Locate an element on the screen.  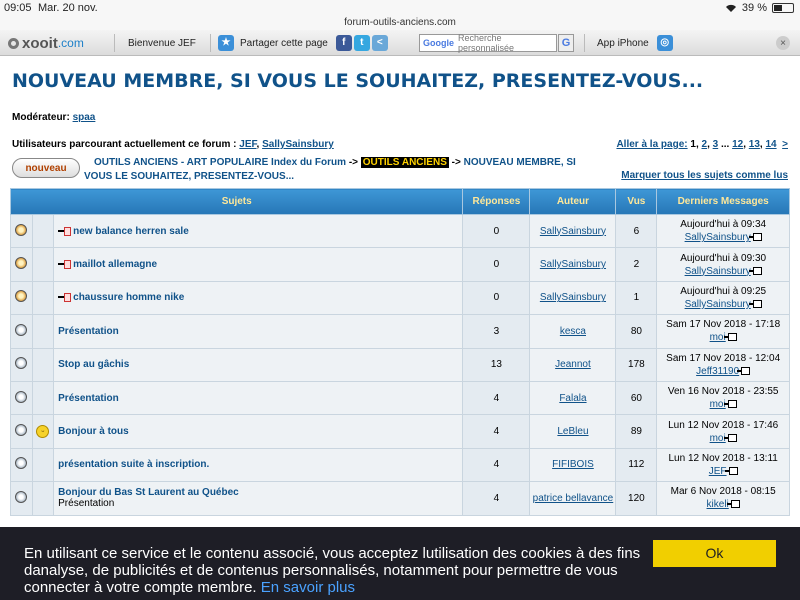
learn-more-link: En savoir plus is located at coordinates (308, 587).